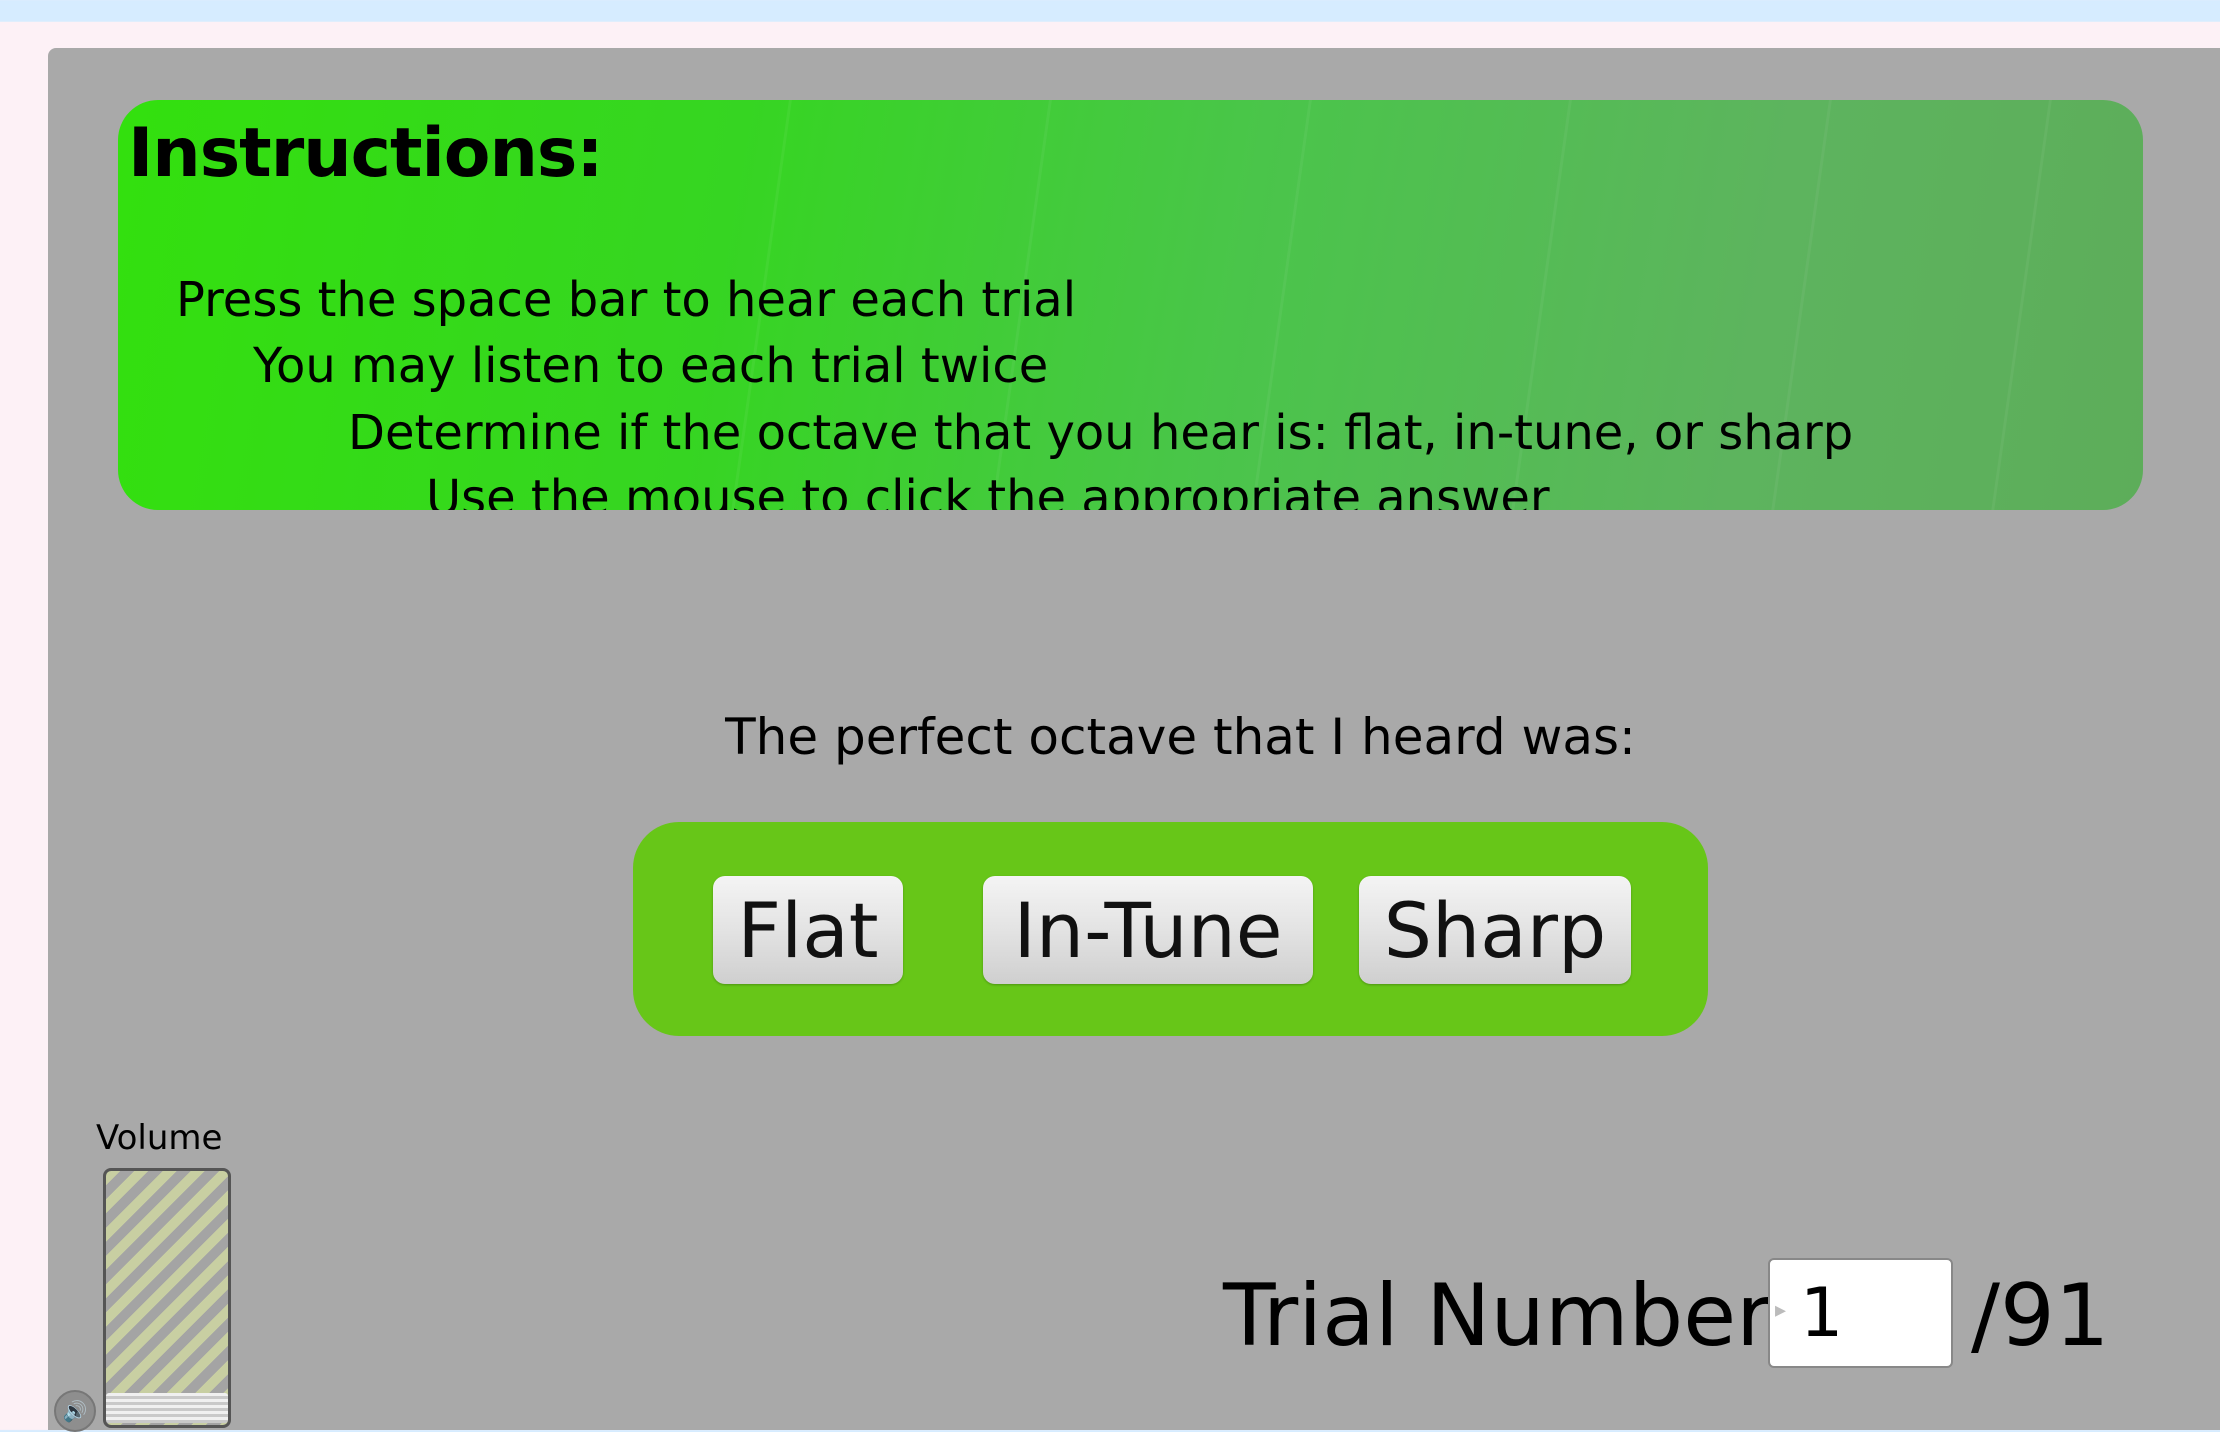  Describe the element at coordinates (167, 1408) in the screenshot. I see `volume-slider-handle` at that location.